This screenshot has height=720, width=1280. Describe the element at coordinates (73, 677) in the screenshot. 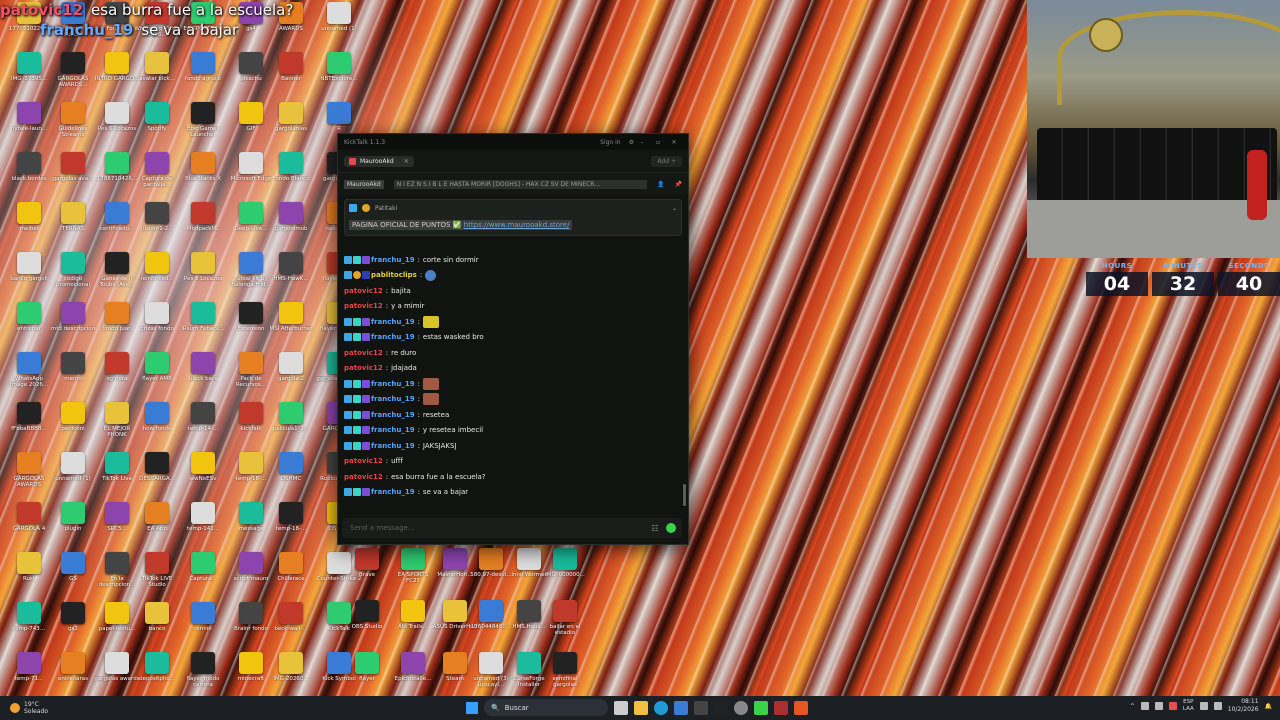

I see `desktop-icon: entrenaras` at that location.